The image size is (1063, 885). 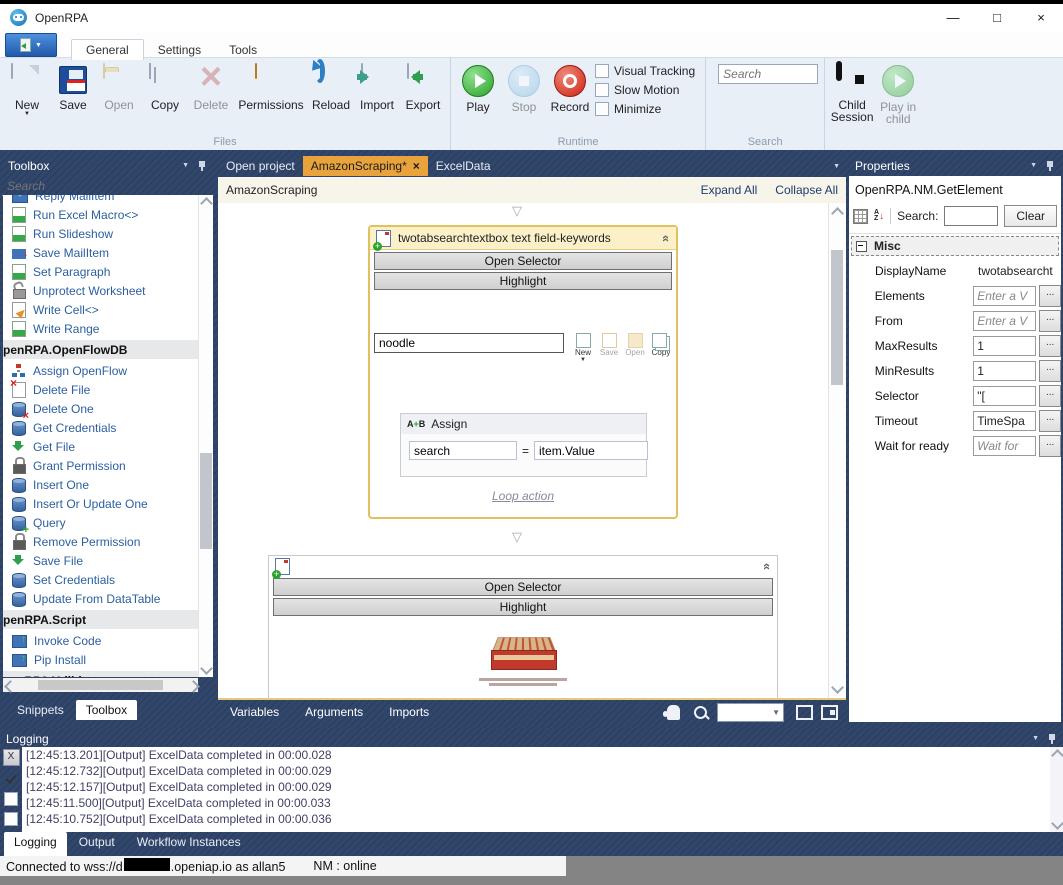 What do you see at coordinates (331, 85) in the screenshot?
I see `reload-button: Reload` at bounding box center [331, 85].